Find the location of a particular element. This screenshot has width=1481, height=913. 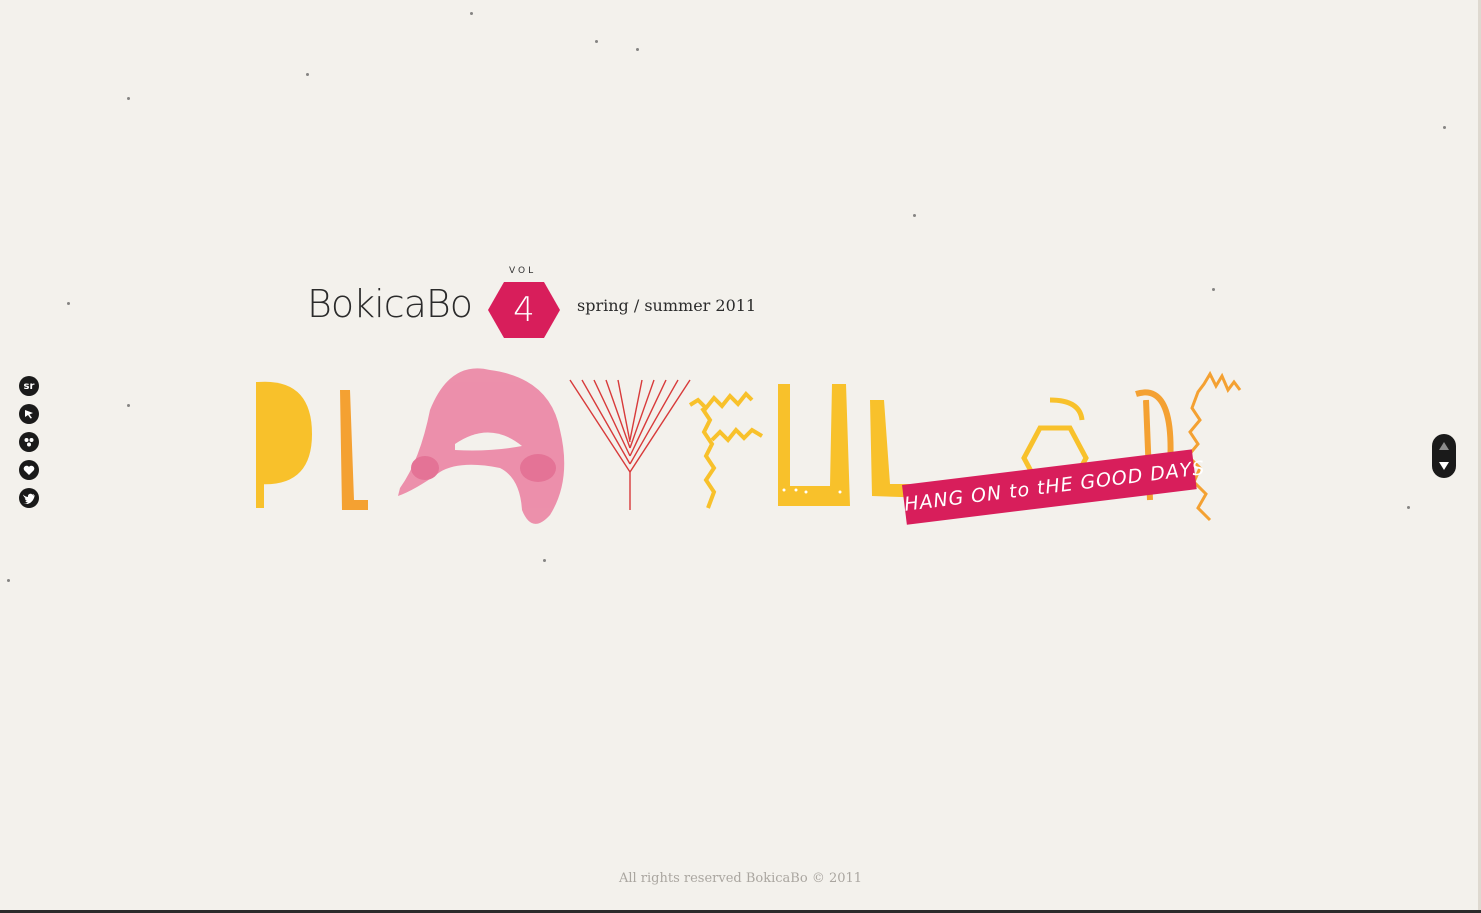

letter-u-art is located at coordinates (814, 445).